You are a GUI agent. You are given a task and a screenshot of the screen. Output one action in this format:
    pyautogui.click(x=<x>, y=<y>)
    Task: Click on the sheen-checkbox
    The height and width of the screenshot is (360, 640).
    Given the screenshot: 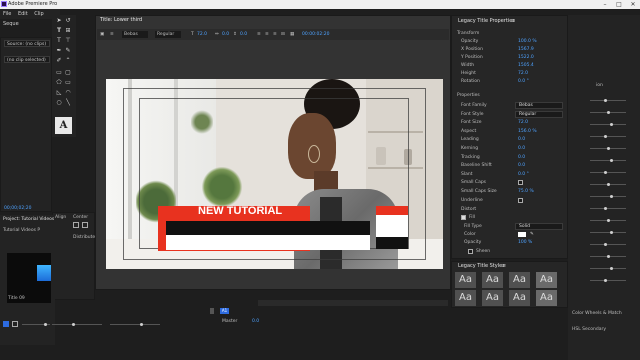 What is the action you would take?
    pyautogui.click(x=470, y=251)
    